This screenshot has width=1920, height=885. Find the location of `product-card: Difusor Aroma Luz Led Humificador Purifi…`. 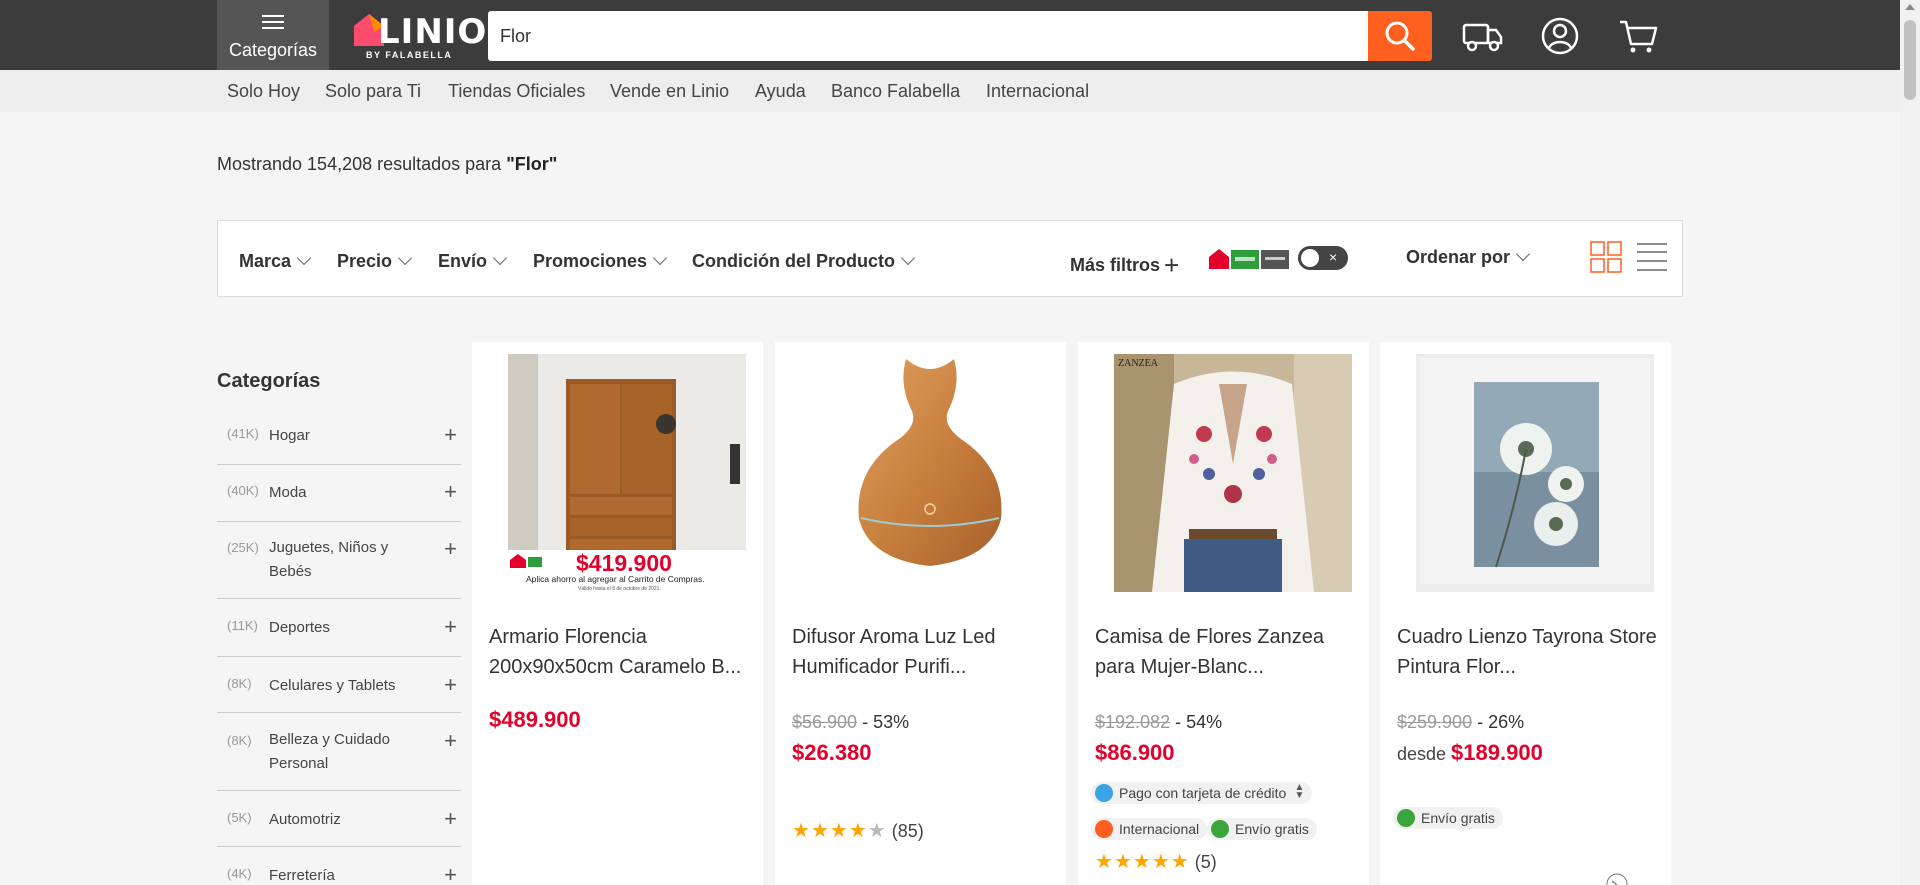

product-card: Difusor Aroma Luz Led Humificador Purifi… is located at coordinates (920, 613).